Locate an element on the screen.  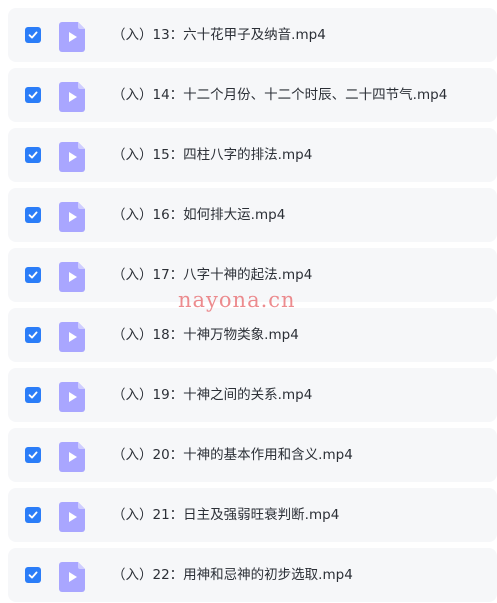
file-row: （入）18：十神万物类象.mp4 is located at coordinates (252, 335).